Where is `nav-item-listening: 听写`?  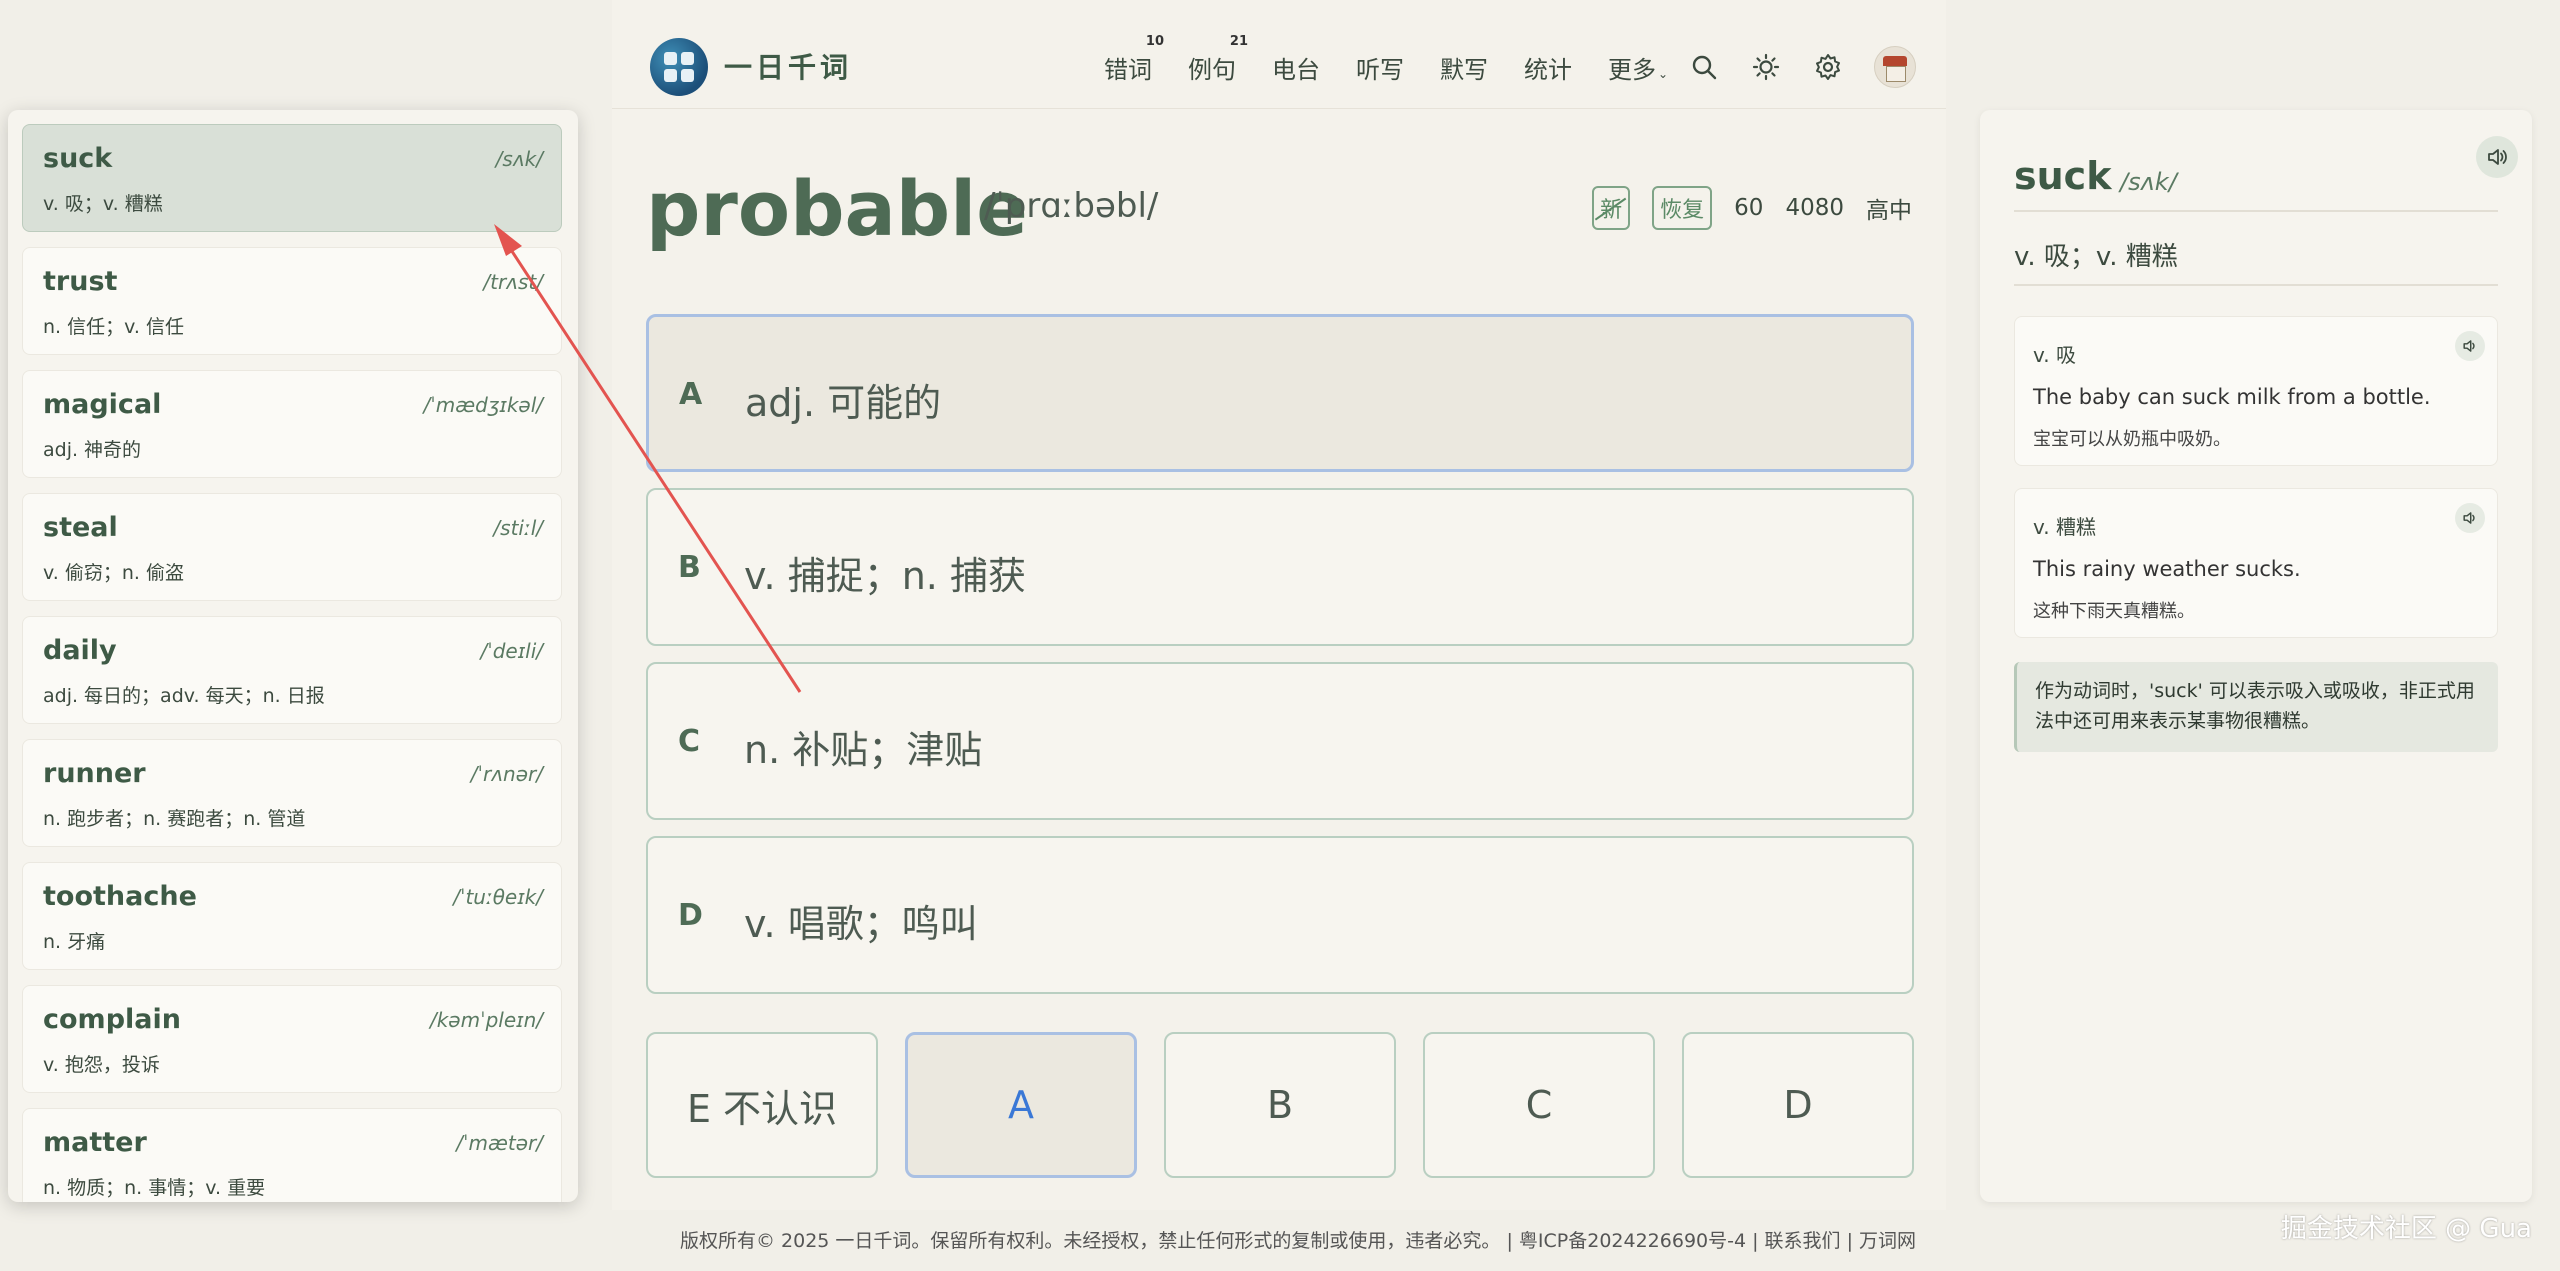
nav-item-listening: 听写 is located at coordinates (1380, 67).